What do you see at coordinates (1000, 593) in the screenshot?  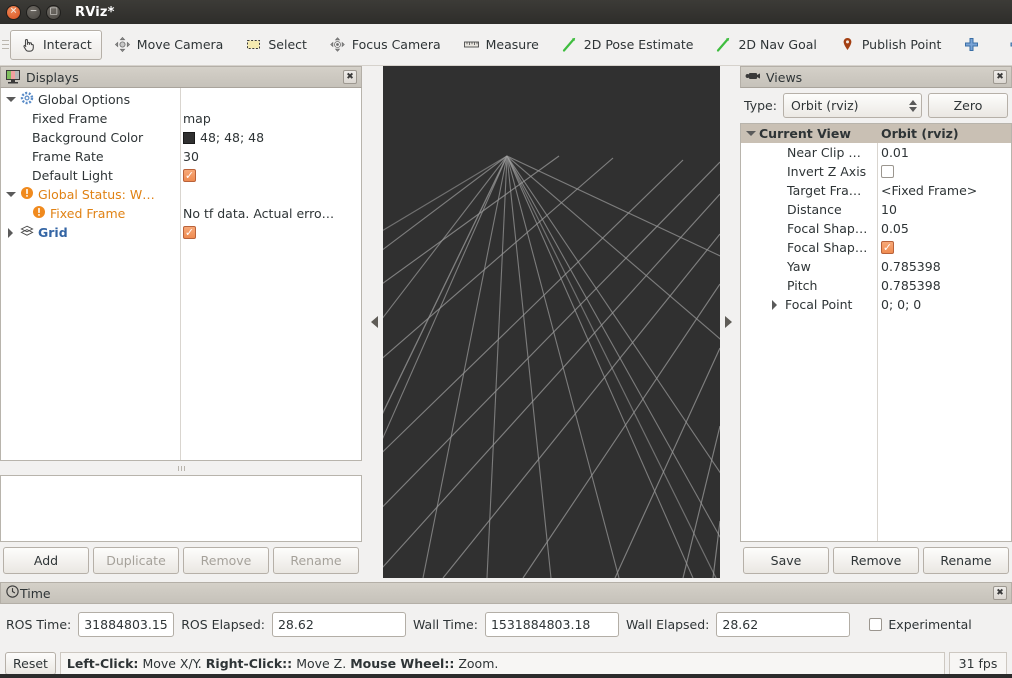 I see `time-close-button: ✖` at bounding box center [1000, 593].